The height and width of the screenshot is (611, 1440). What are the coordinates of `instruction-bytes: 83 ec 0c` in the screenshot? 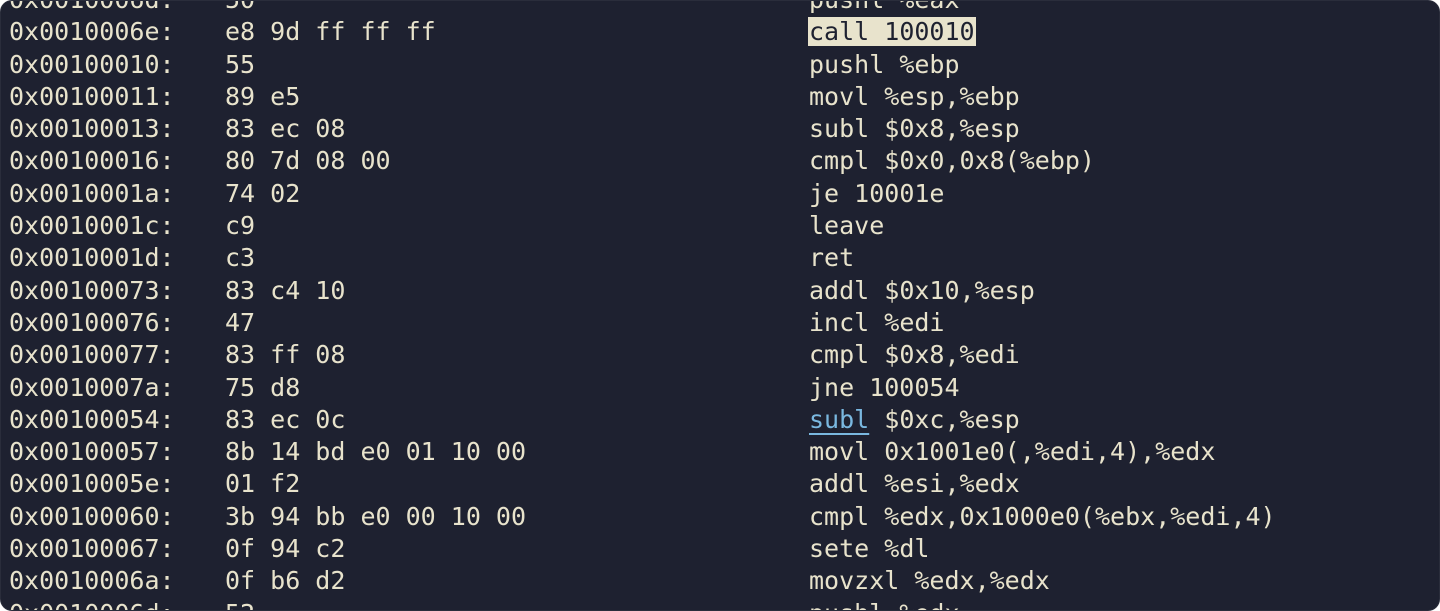 It's located at (285, 419).